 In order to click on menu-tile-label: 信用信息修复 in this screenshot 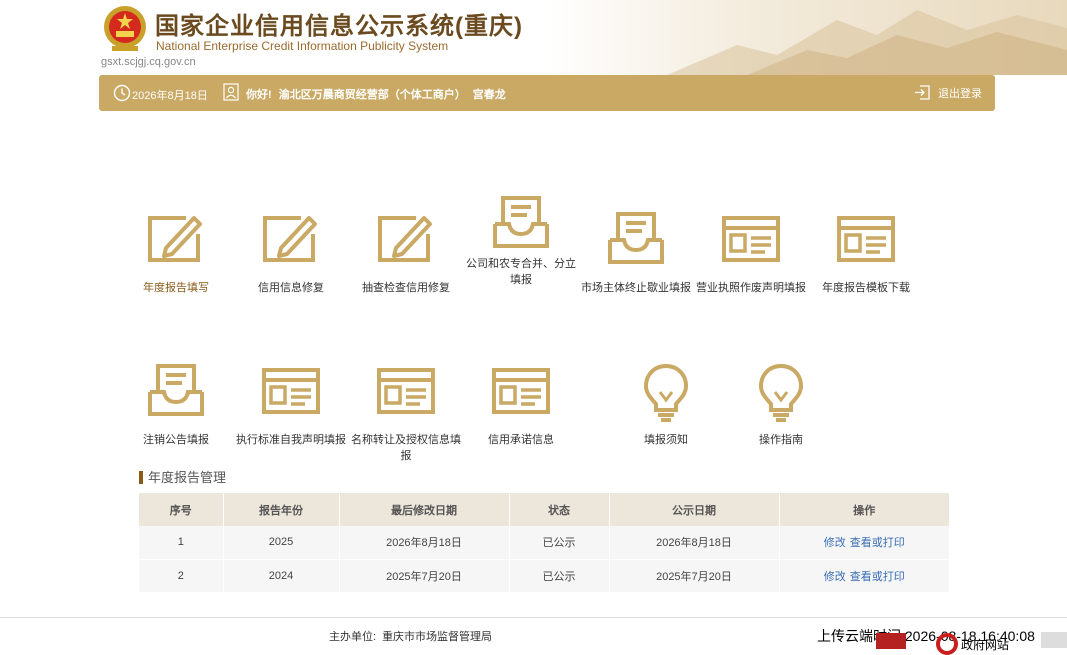, I will do `click(291, 288)`.